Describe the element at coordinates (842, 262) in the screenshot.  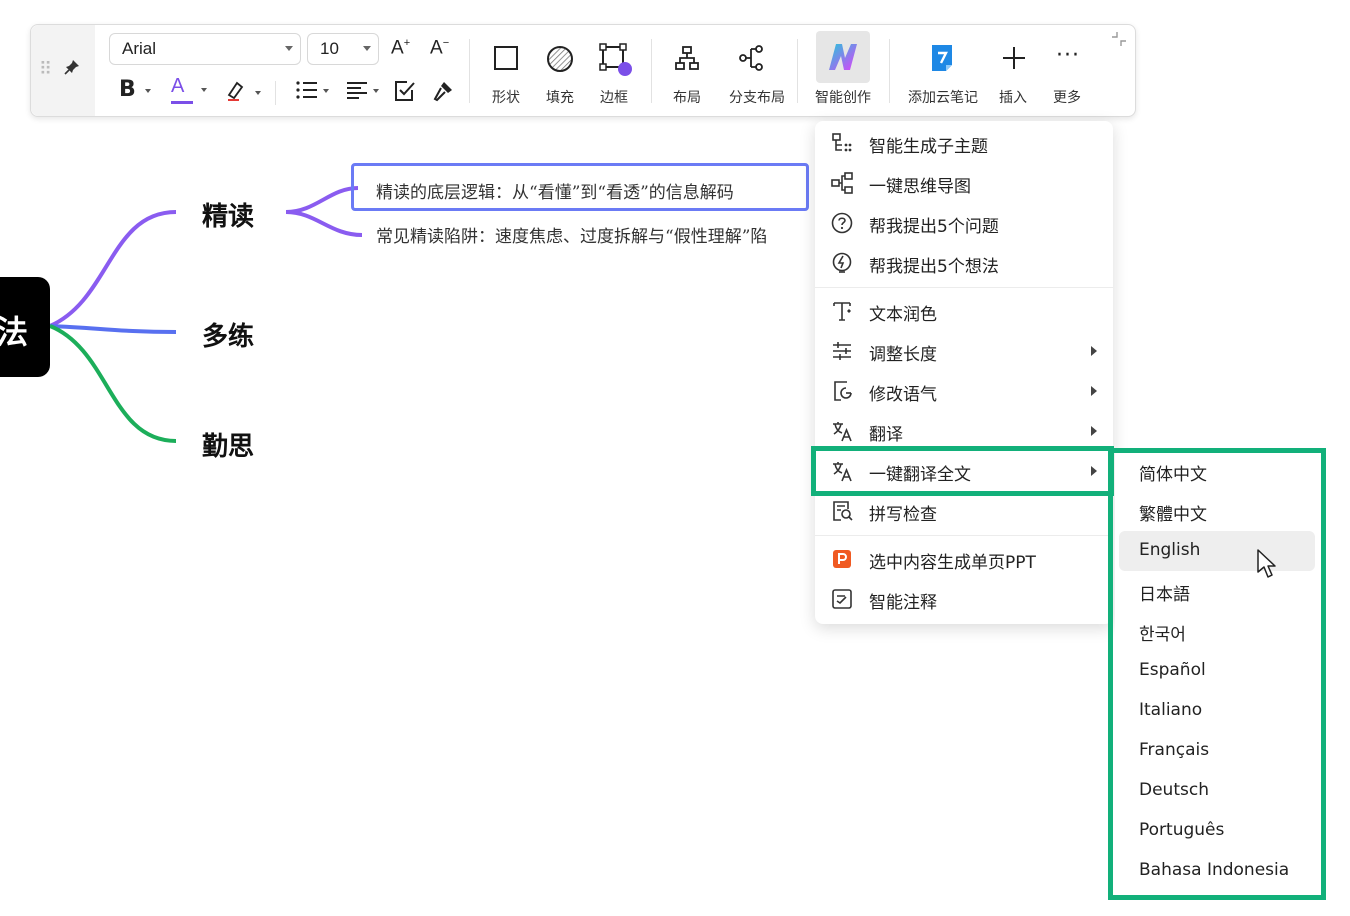
I see `bulb-icon` at that location.